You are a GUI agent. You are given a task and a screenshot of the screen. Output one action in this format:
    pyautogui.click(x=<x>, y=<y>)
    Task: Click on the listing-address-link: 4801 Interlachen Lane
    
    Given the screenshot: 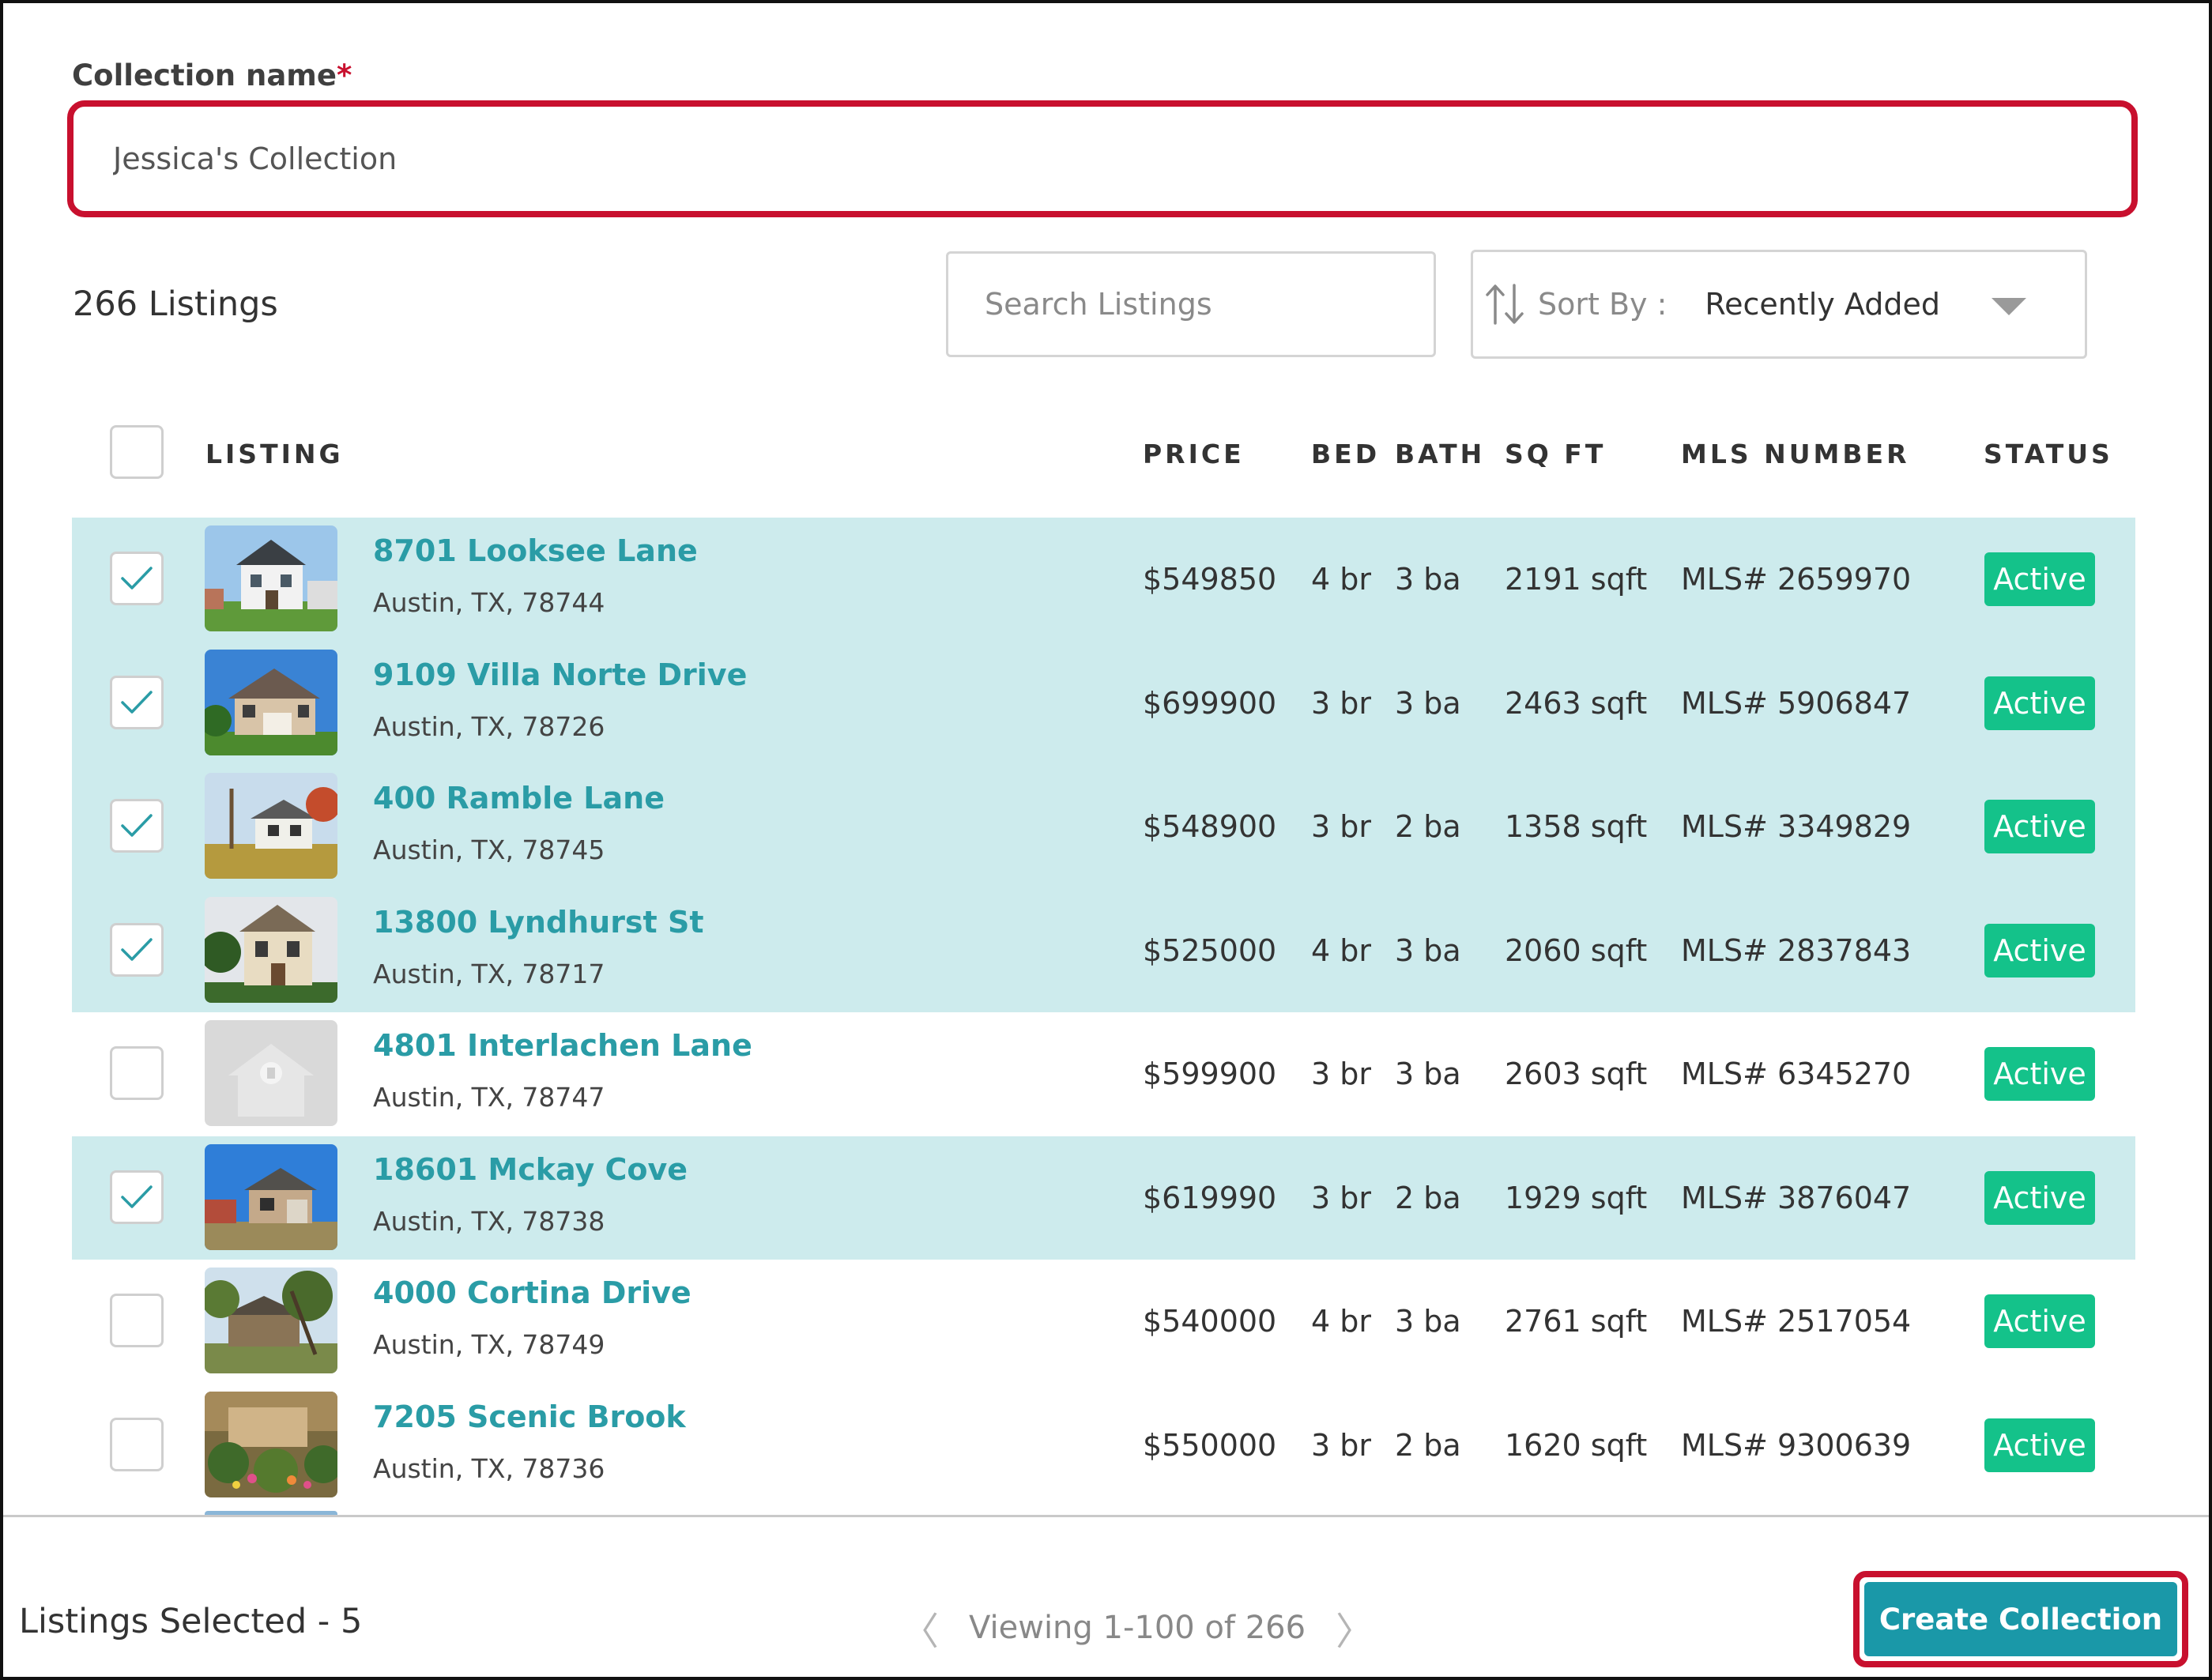 What is the action you would take?
    pyautogui.click(x=562, y=1045)
    